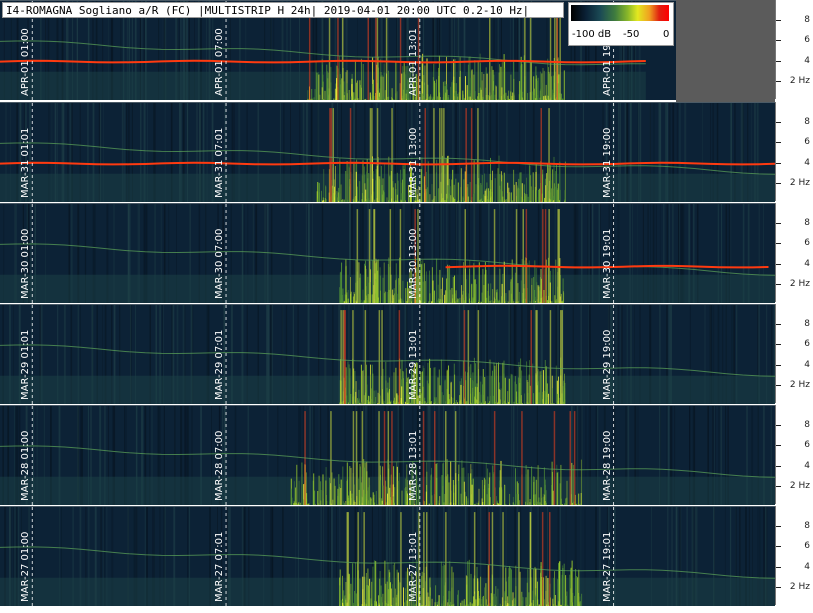 This screenshot has width=813, height=613. What do you see at coordinates (807, 567) in the screenshot?
I see `axis-tick-label: 4` at bounding box center [807, 567].